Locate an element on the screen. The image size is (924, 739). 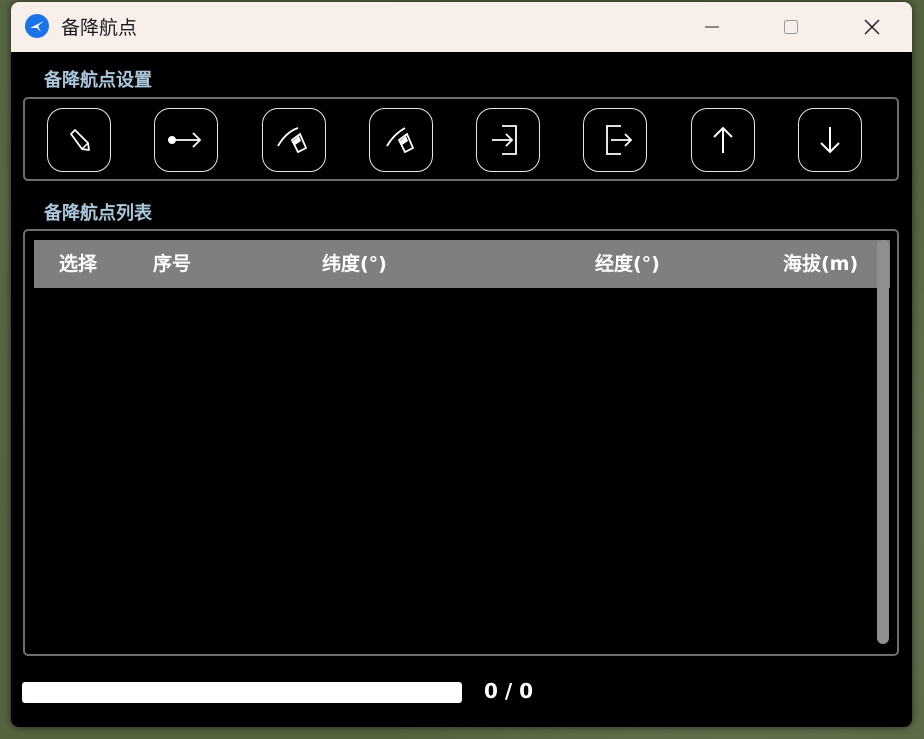
title-bar: 备降航点 is located at coordinates (461, 27).